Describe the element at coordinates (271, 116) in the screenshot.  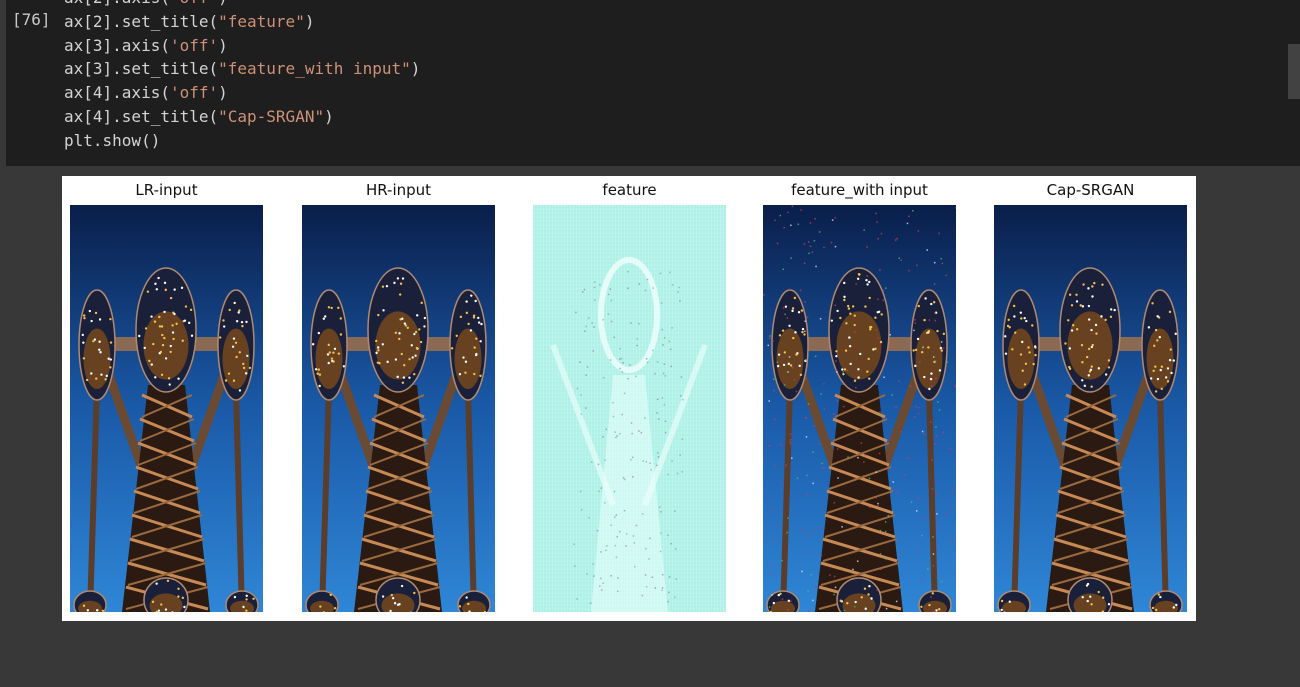
I see `code-string-token: "Cap-SRGAN"` at that location.